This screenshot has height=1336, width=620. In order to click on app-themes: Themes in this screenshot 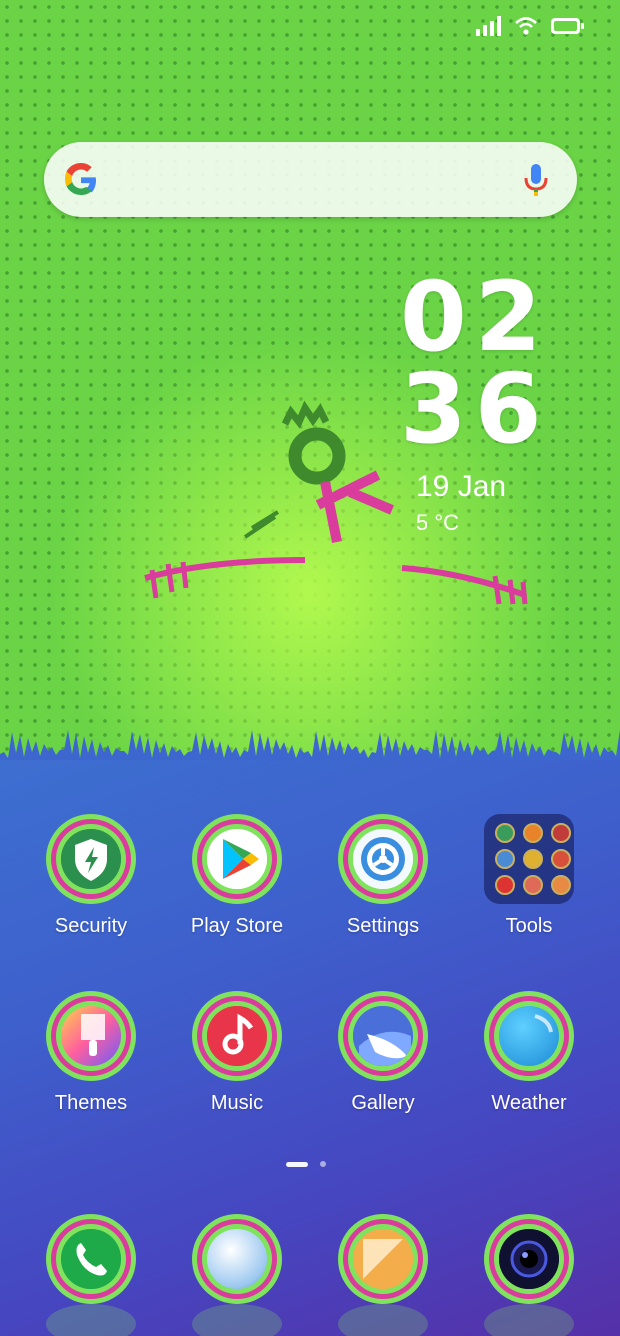, I will do `click(91, 1053)`.